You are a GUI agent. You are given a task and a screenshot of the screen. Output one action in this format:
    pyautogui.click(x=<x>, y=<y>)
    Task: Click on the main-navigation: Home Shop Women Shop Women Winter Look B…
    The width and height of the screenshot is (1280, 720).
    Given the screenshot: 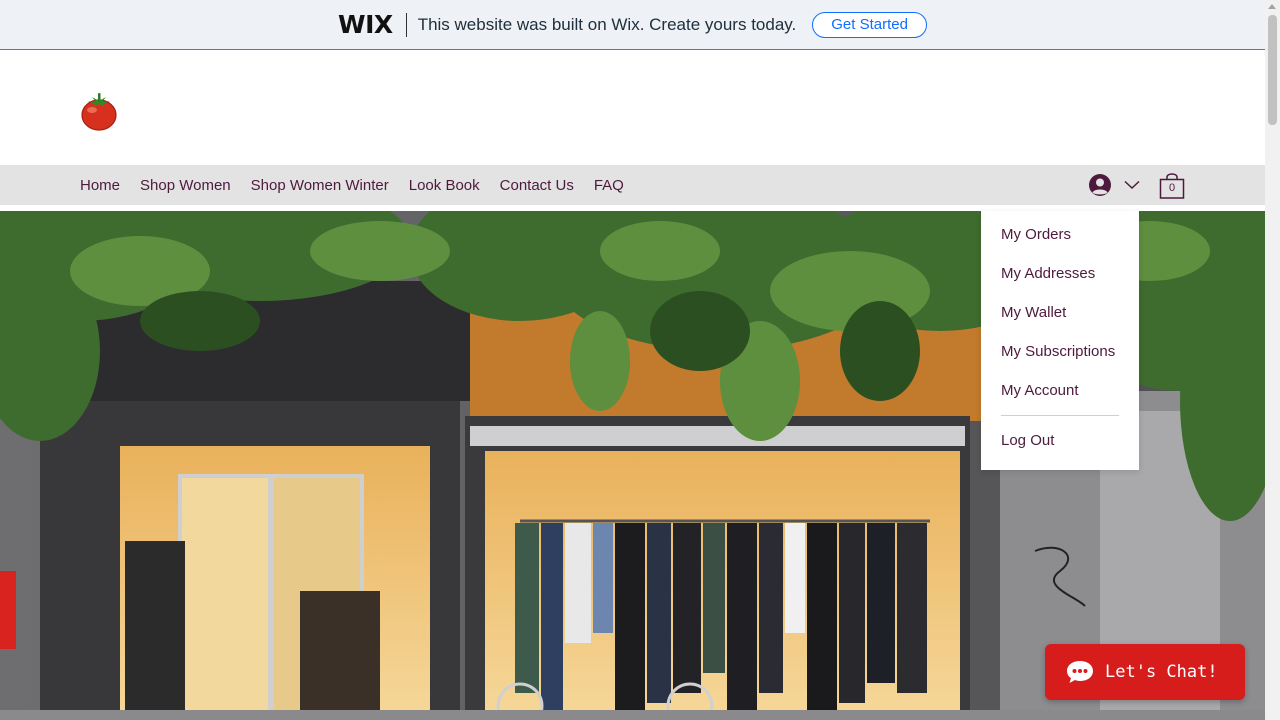 What is the action you would take?
    pyautogui.click(x=632, y=185)
    